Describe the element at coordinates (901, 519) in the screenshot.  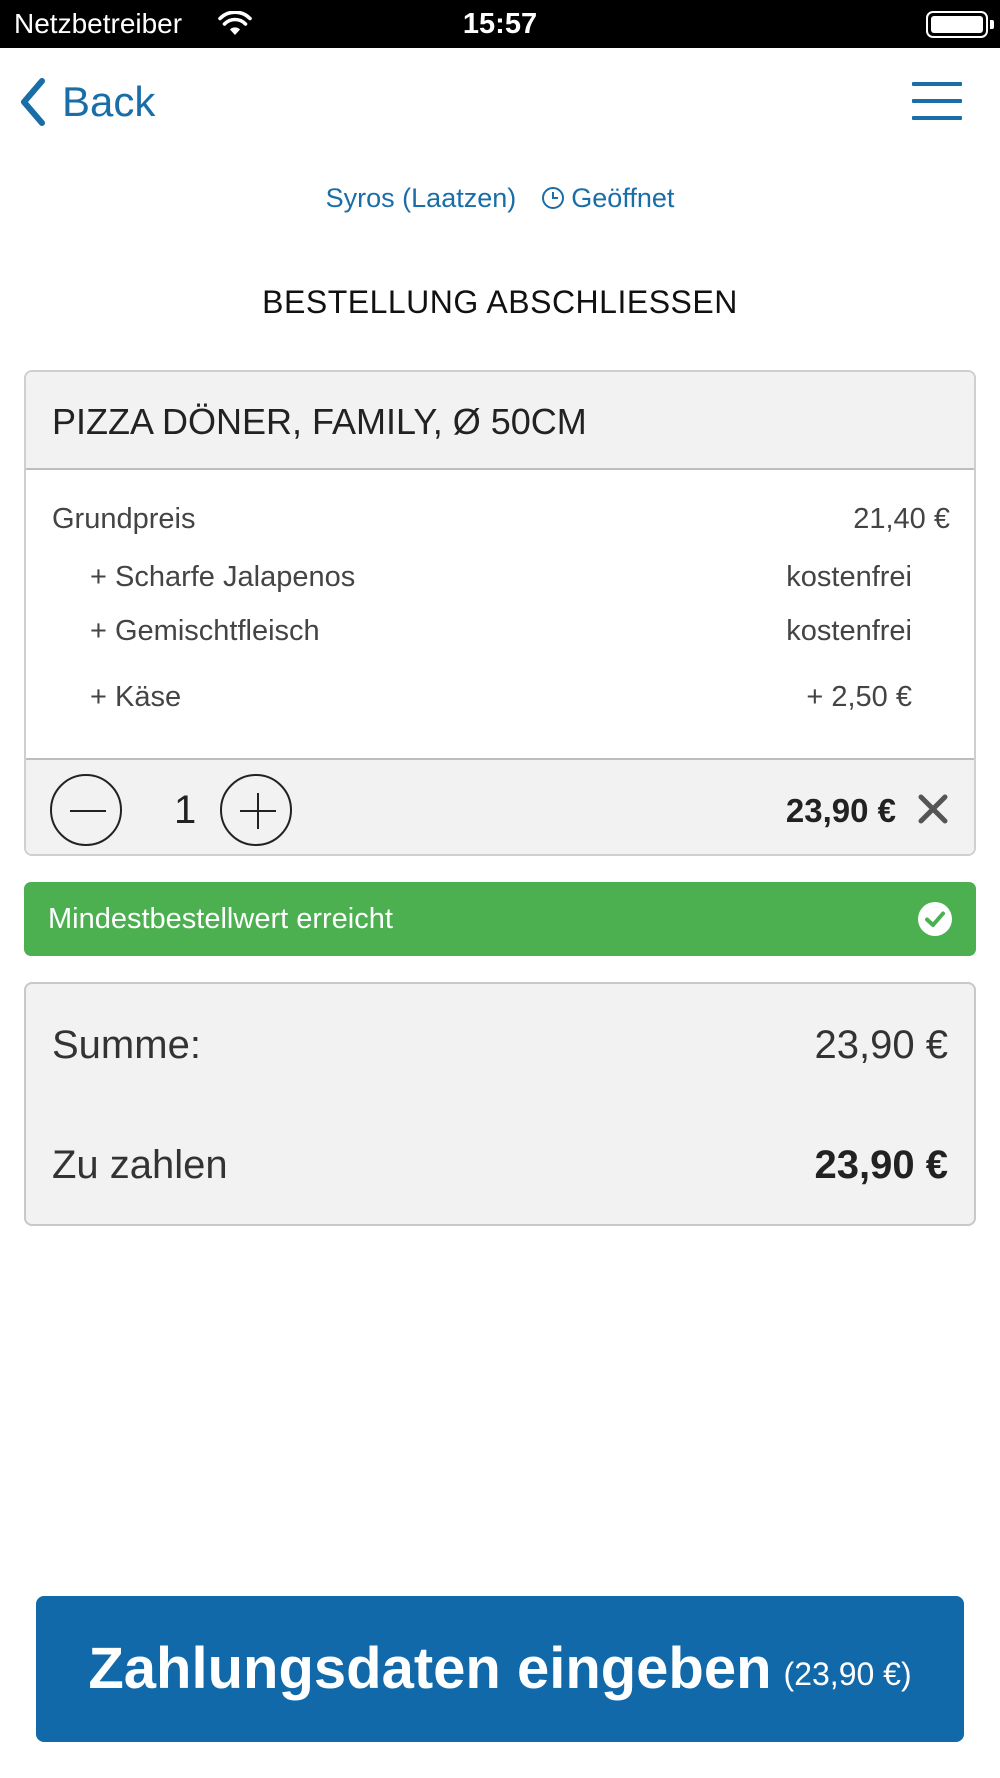
I see `base-price-value: 21,40 €` at that location.